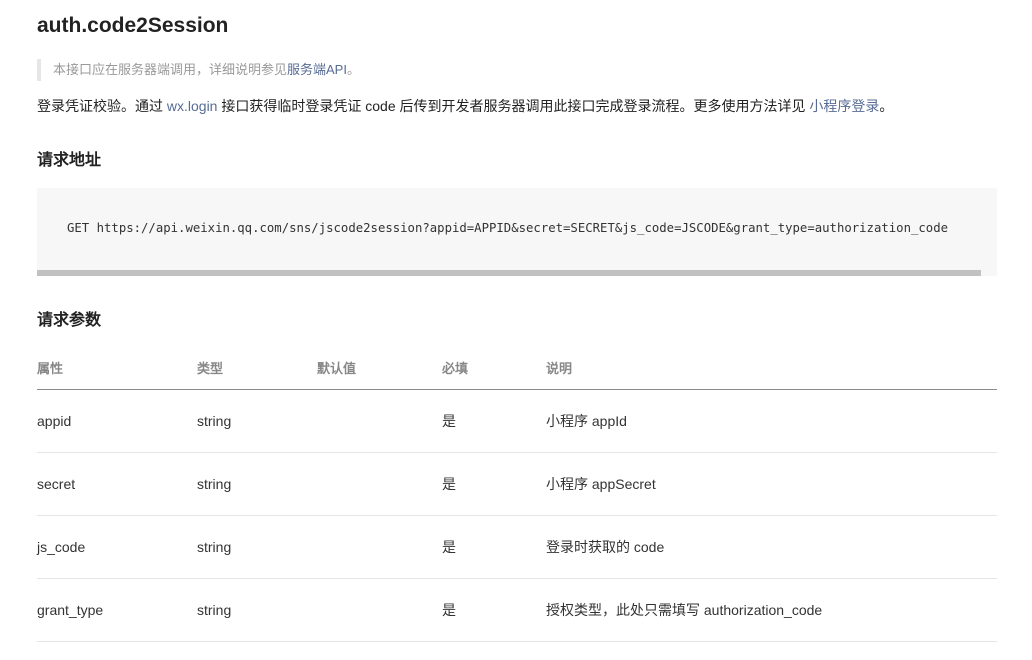  I want to click on cell-description: 登录时获取的 code, so click(605, 547).